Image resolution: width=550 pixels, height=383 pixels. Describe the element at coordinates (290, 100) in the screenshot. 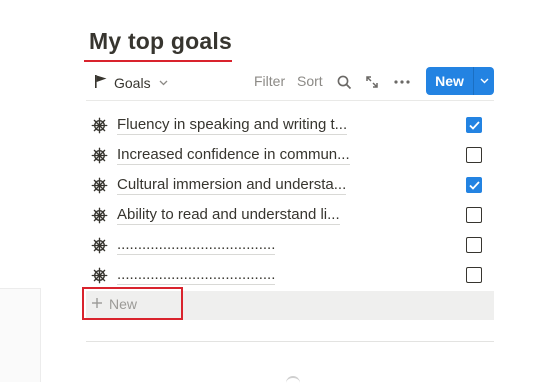

I see `toolbar-divider` at that location.